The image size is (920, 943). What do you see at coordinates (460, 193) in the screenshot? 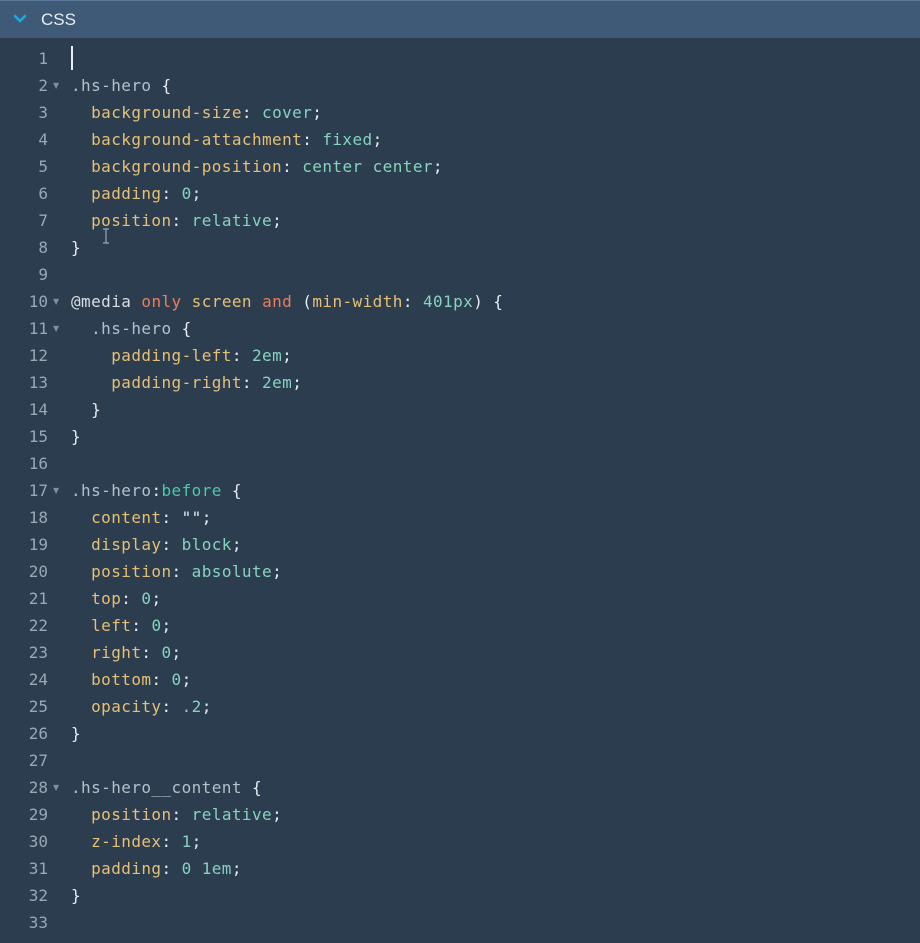
I see `code-line: 6 padding: 0;` at bounding box center [460, 193].